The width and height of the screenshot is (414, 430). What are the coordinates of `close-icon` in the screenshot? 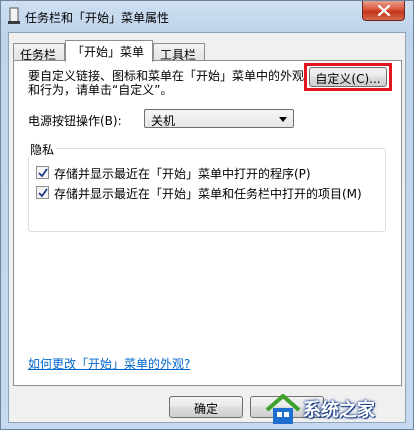 It's located at (384, 10).